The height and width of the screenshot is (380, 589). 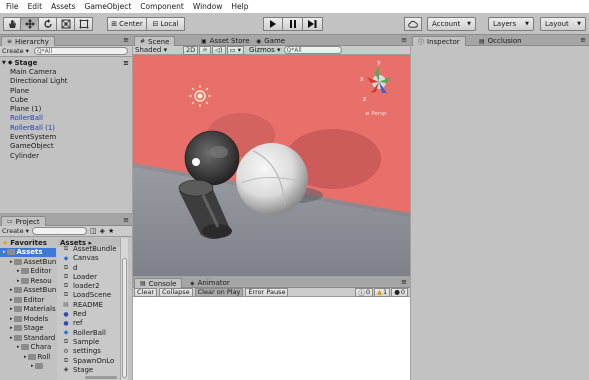 What do you see at coordinates (155, 41) in the screenshot?
I see `tab-scene: # Scene` at bounding box center [155, 41].